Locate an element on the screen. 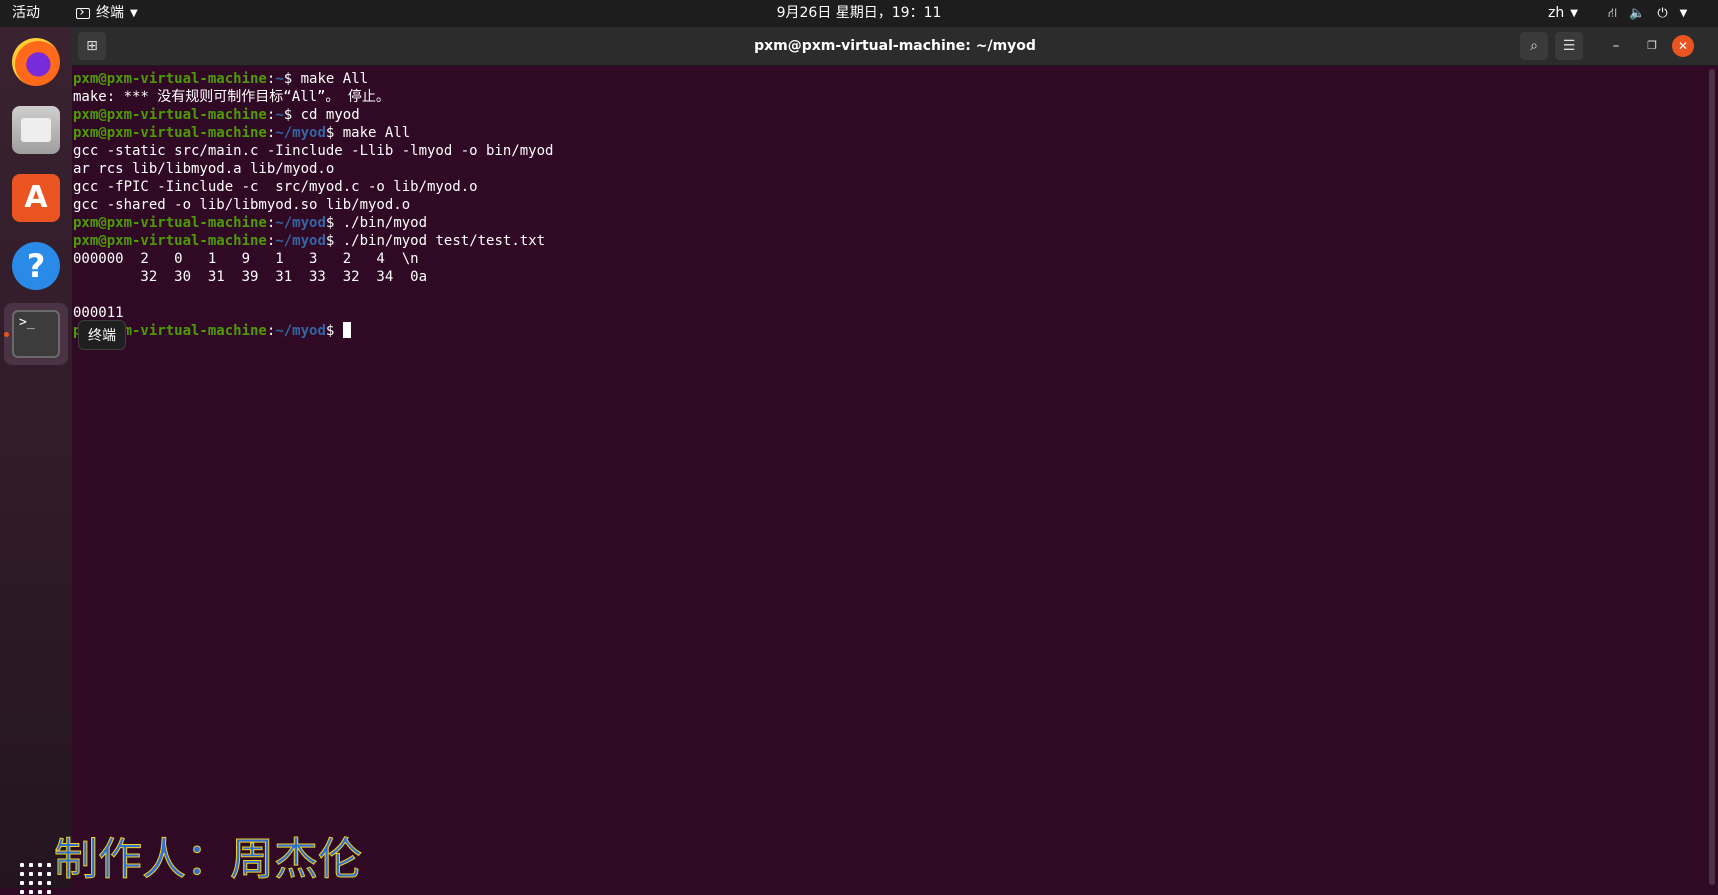 The width and height of the screenshot is (1718, 895). language-selector: zh ▼ is located at coordinates (1563, 13).